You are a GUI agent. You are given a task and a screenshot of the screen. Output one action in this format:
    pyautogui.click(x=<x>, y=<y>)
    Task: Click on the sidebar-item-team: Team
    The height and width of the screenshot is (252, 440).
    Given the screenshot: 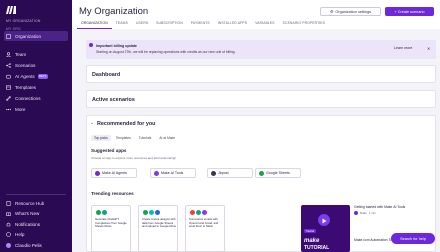 What is the action you would take?
    pyautogui.click(x=36, y=54)
    